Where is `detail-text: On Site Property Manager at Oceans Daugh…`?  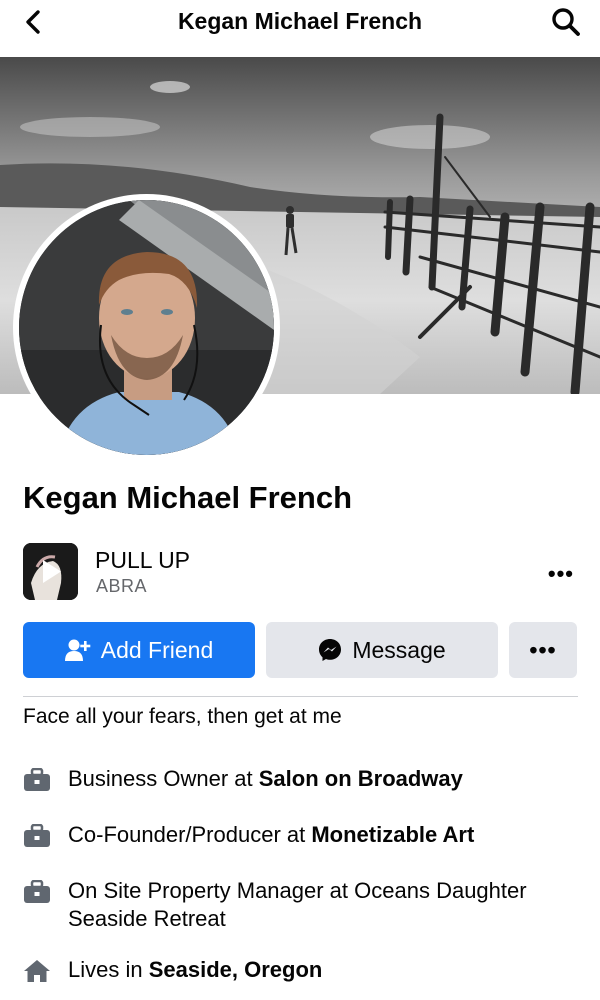
detail-text: On Site Property Manager at Oceans Daugh… is located at coordinates (297, 904).